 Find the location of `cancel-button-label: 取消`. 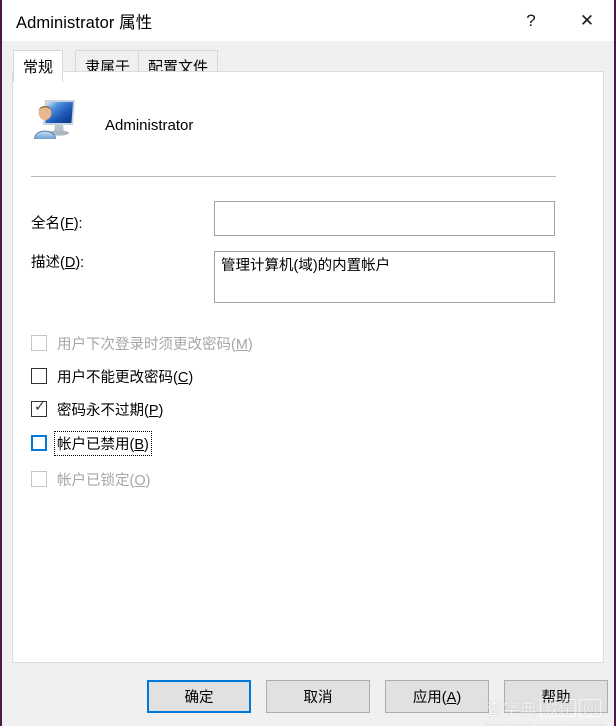

cancel-button-label: 取消 is located at coordinates (318, 698).